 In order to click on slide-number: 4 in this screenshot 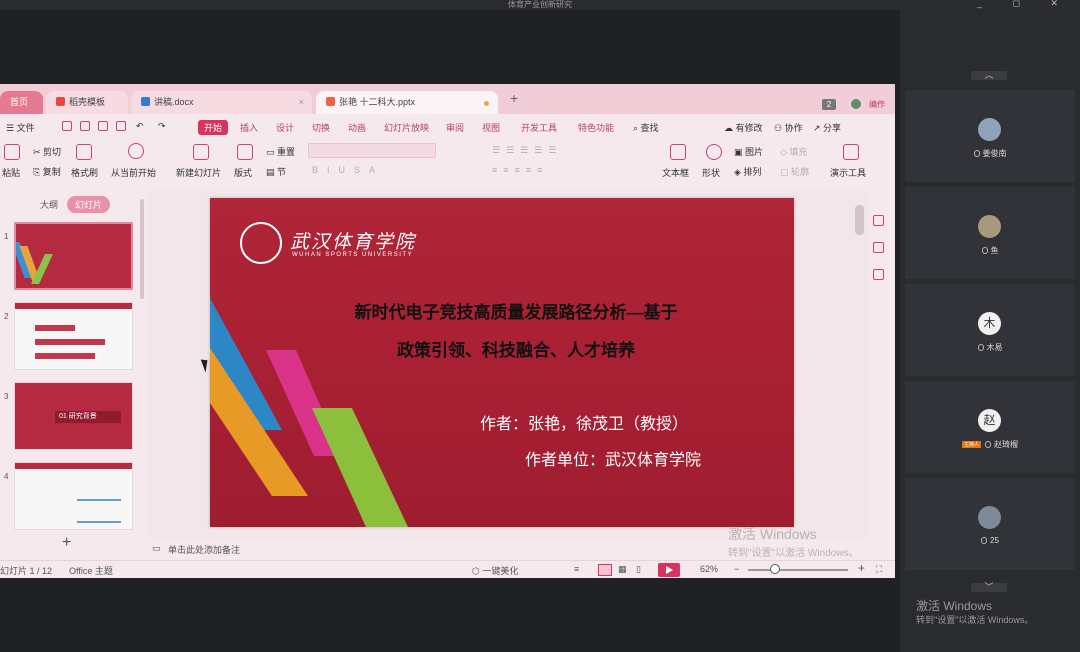, I will do `click(6, 476)`.